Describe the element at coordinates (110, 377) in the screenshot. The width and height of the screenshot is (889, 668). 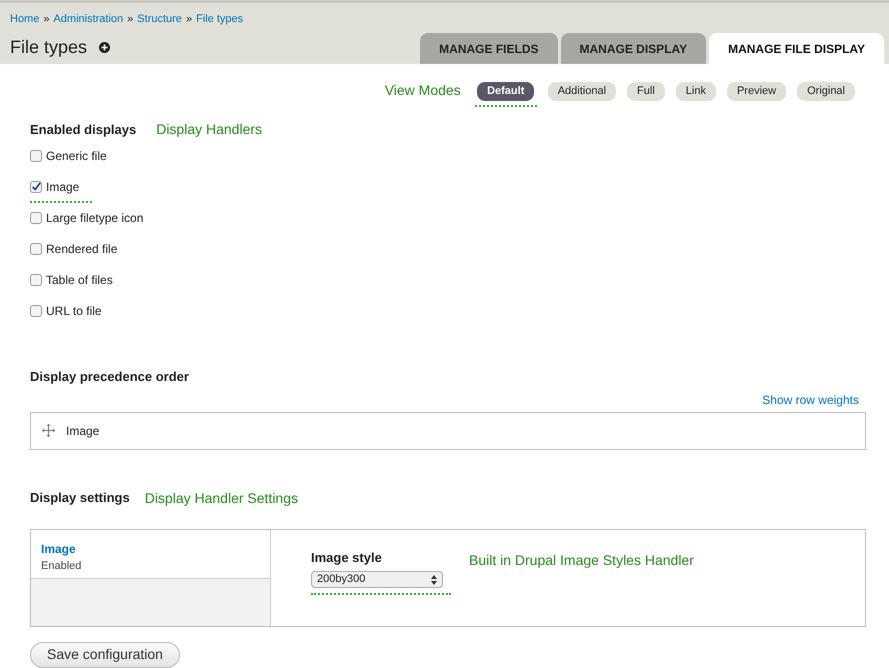
I see `section-heading: Display precedence order` at that location.